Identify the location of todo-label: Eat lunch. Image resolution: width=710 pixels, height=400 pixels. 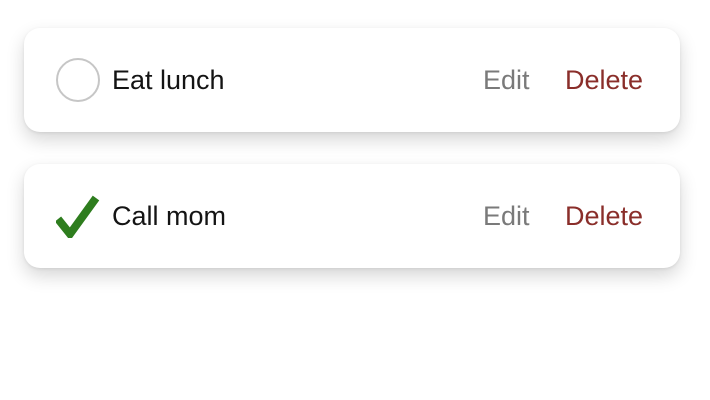
(168, 80).